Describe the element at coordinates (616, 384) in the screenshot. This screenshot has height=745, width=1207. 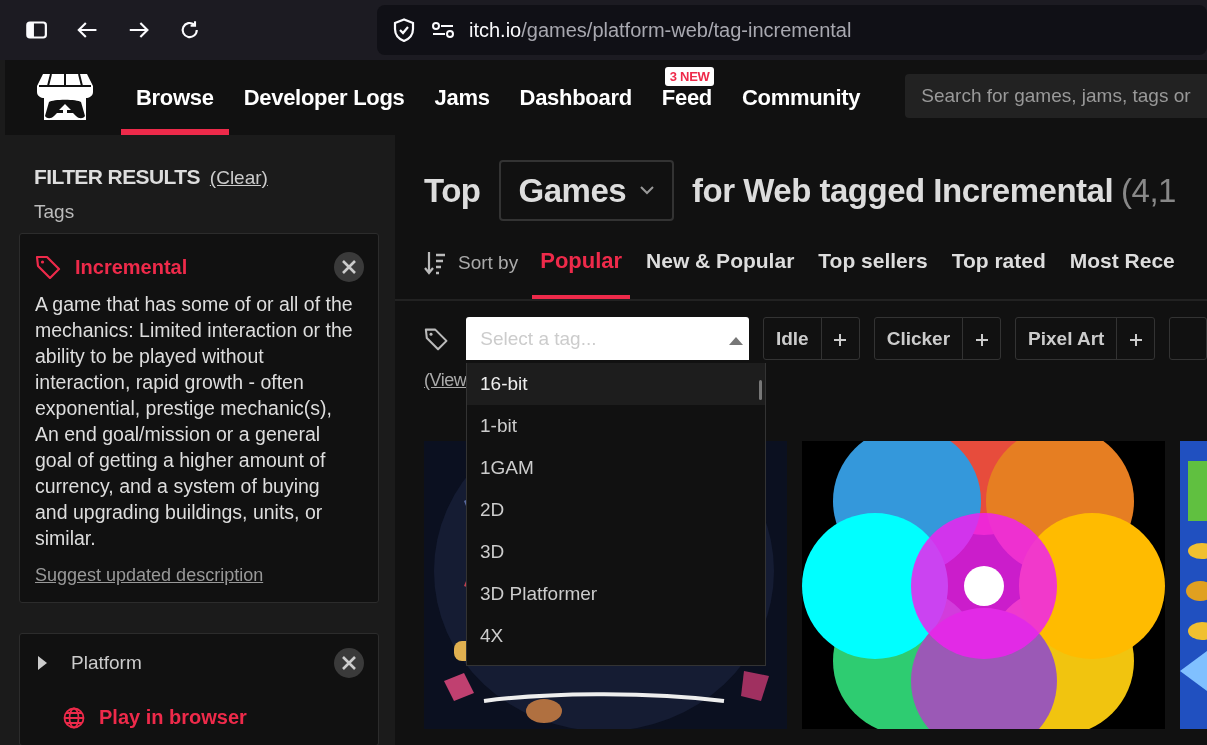
I see `dropdown-option: 16-bit` at that location.